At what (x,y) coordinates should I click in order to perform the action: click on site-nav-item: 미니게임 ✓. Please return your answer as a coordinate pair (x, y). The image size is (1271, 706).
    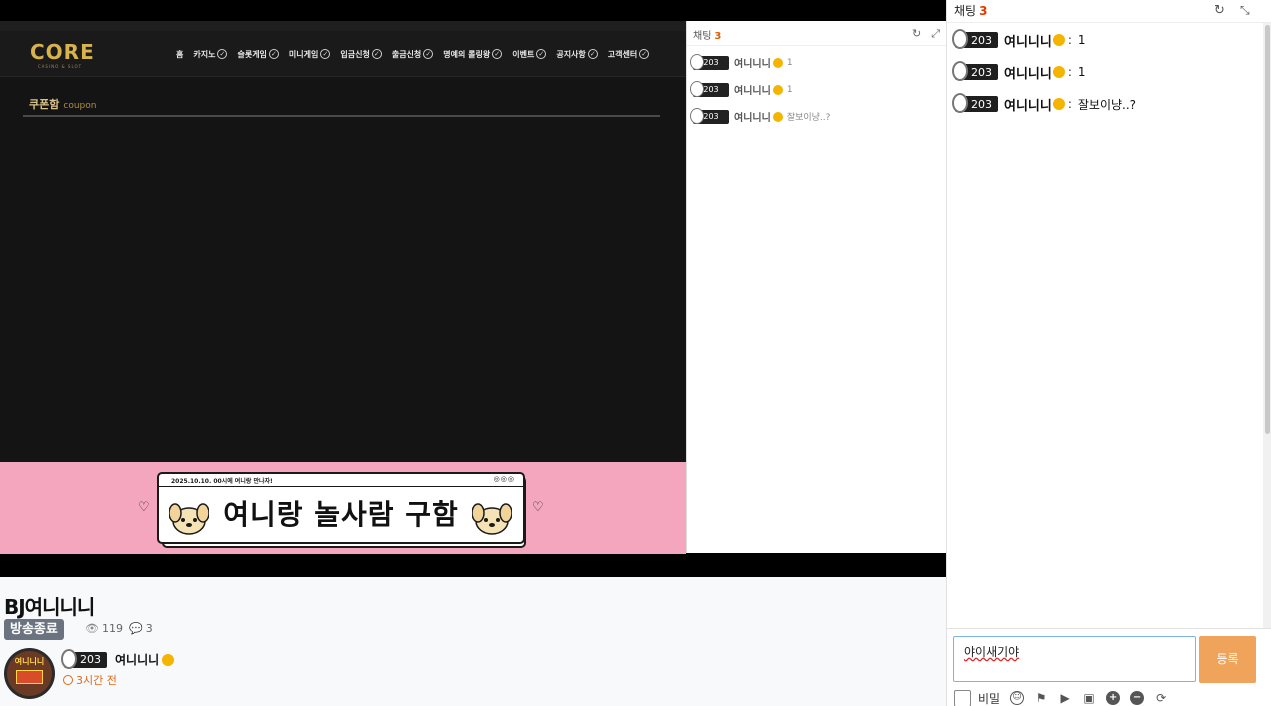
    Looking at the image, I should click on (309, 54).